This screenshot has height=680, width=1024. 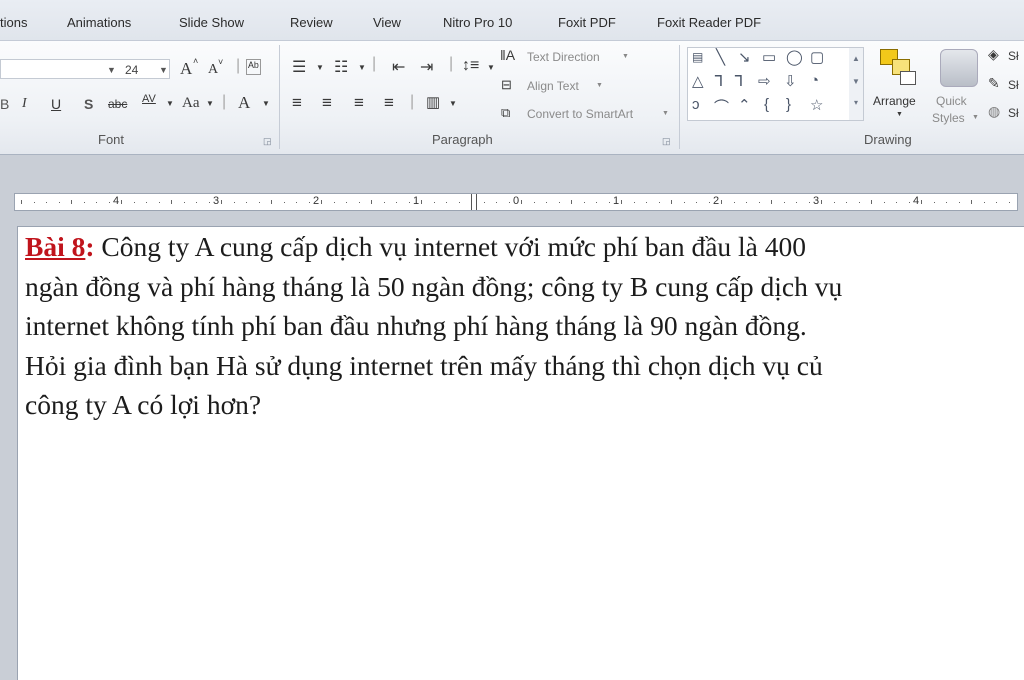 What do you see at coordinates (85, 69) in the screenshot?
I see `font-size-combo: ▼ 24 ▼` at bounding box center [85, 69].